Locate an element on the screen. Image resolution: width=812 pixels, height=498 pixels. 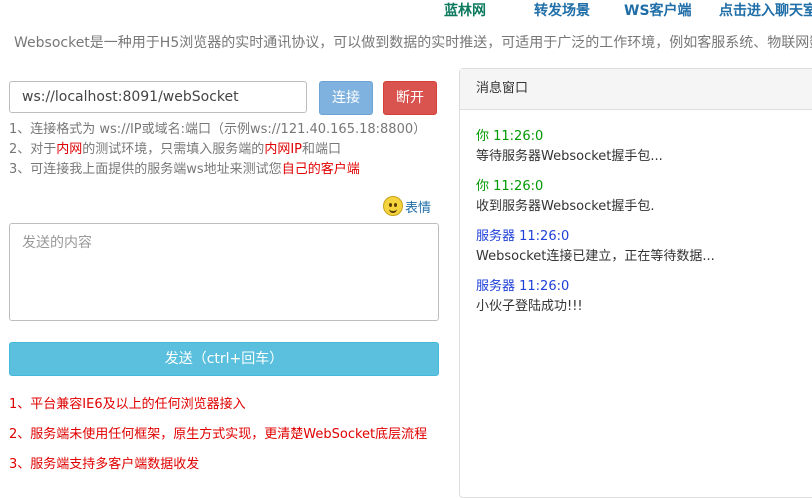
message-item: 服务器 11:26:0 小伙子登陆成功!!! is located at coordinates (595, 297).